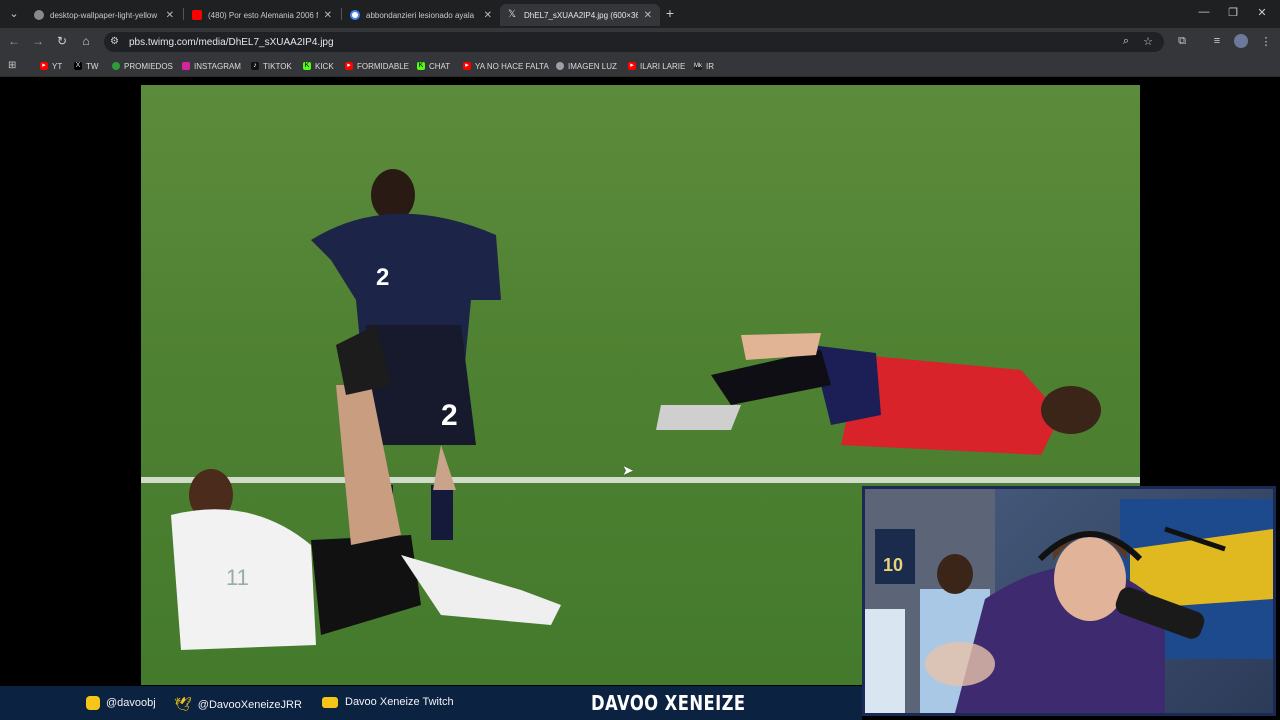 The image size is (1280, 720). I want to click on twitter-bird-icon: 🕊, so click(183, 704).